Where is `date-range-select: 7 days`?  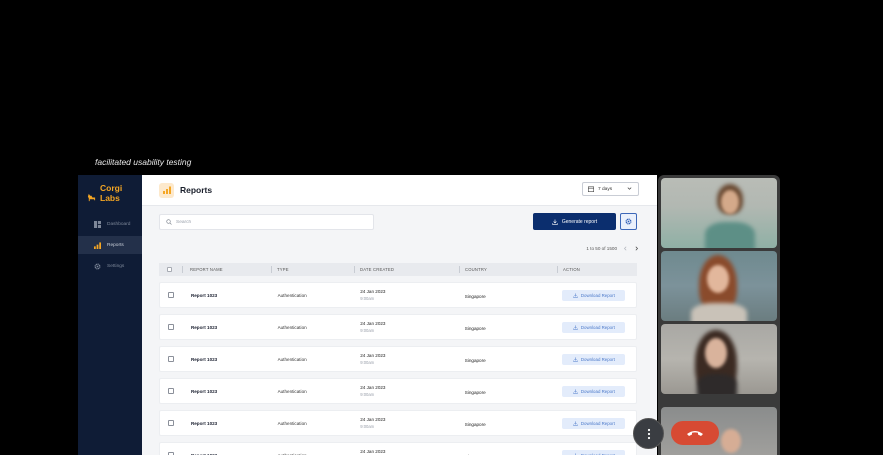 date-range-select: 7 days is located at coordinates (610, 189).